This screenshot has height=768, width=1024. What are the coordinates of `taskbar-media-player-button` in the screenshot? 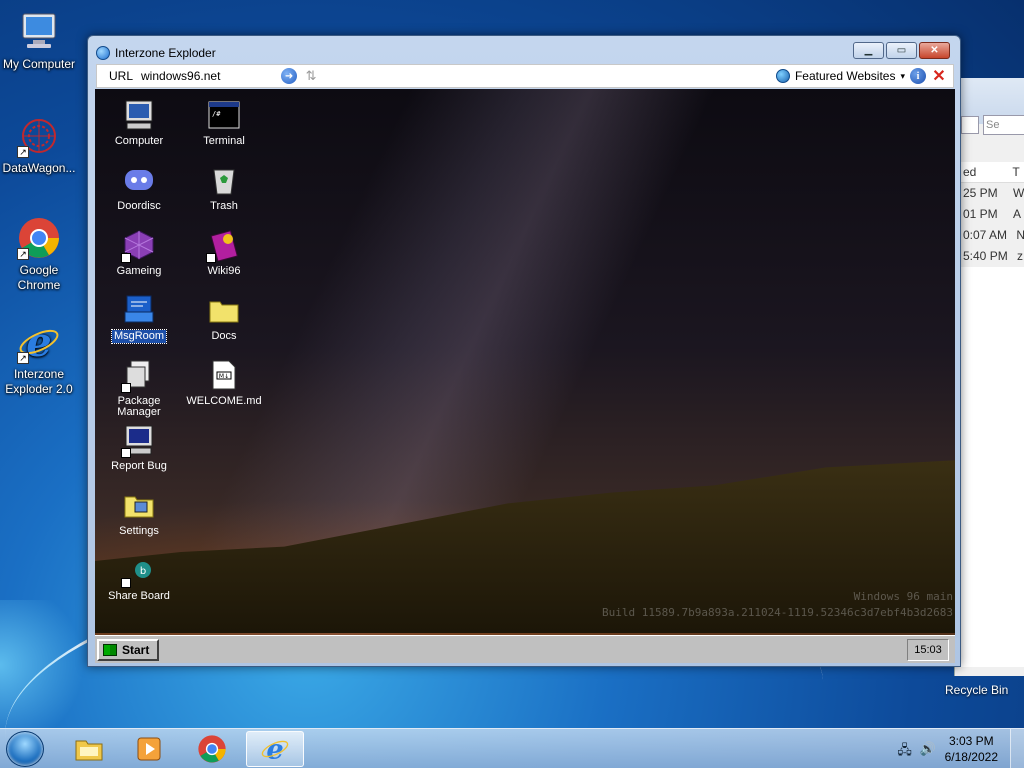 It's located at (149, 749).